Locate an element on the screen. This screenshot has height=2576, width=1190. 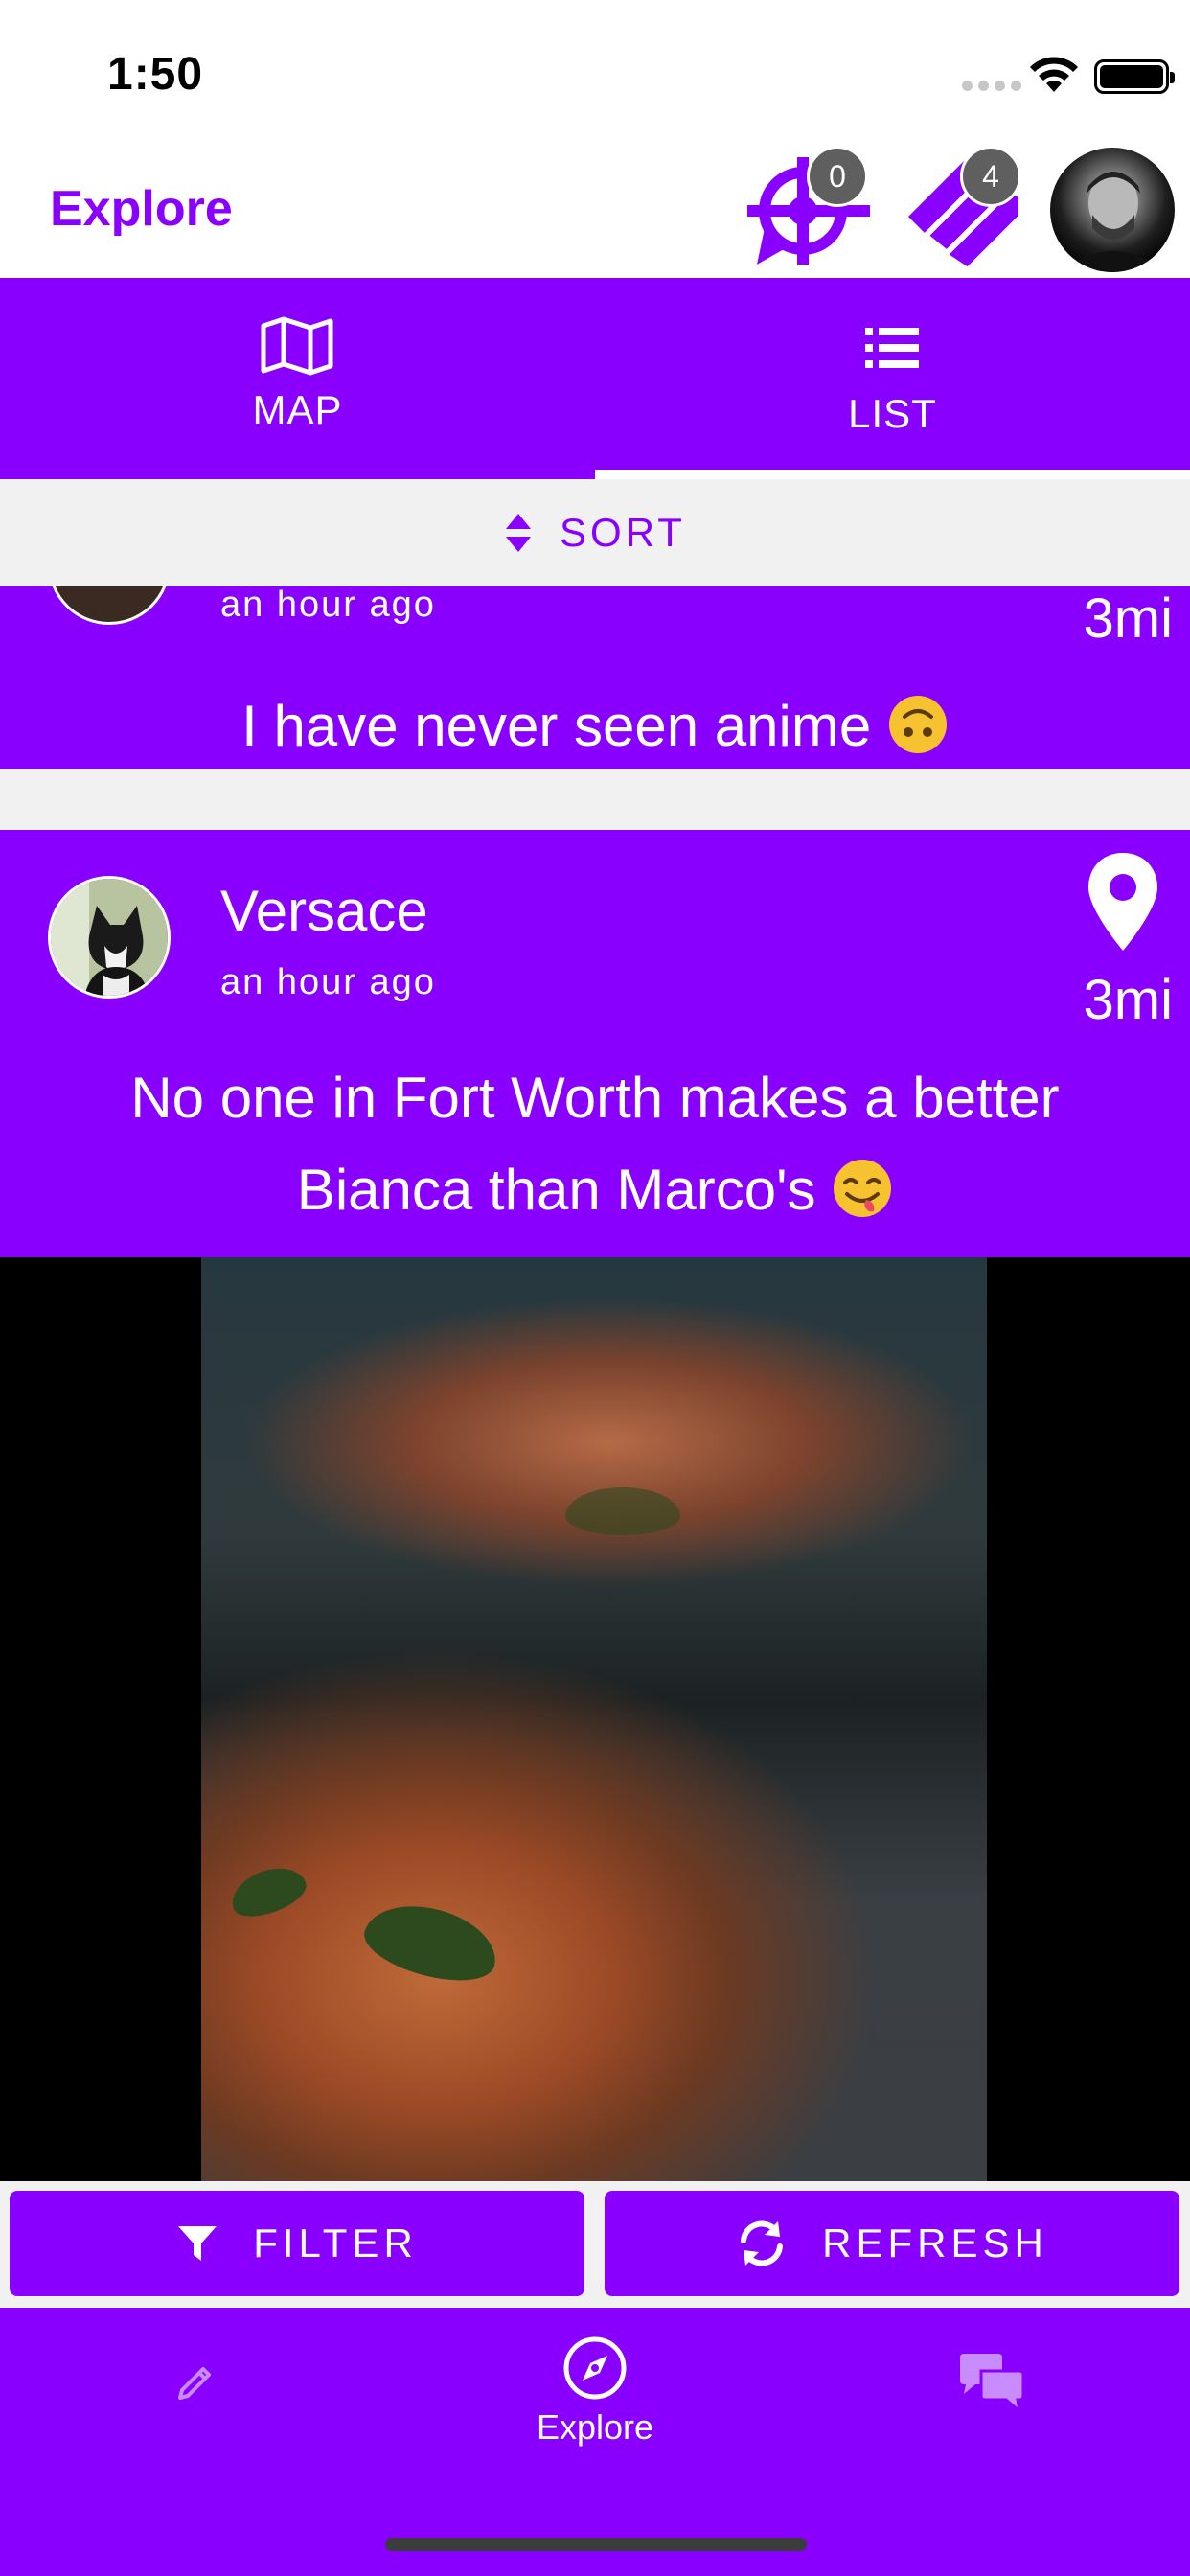
sort-label: SORT is located at coordinates (623, 532).